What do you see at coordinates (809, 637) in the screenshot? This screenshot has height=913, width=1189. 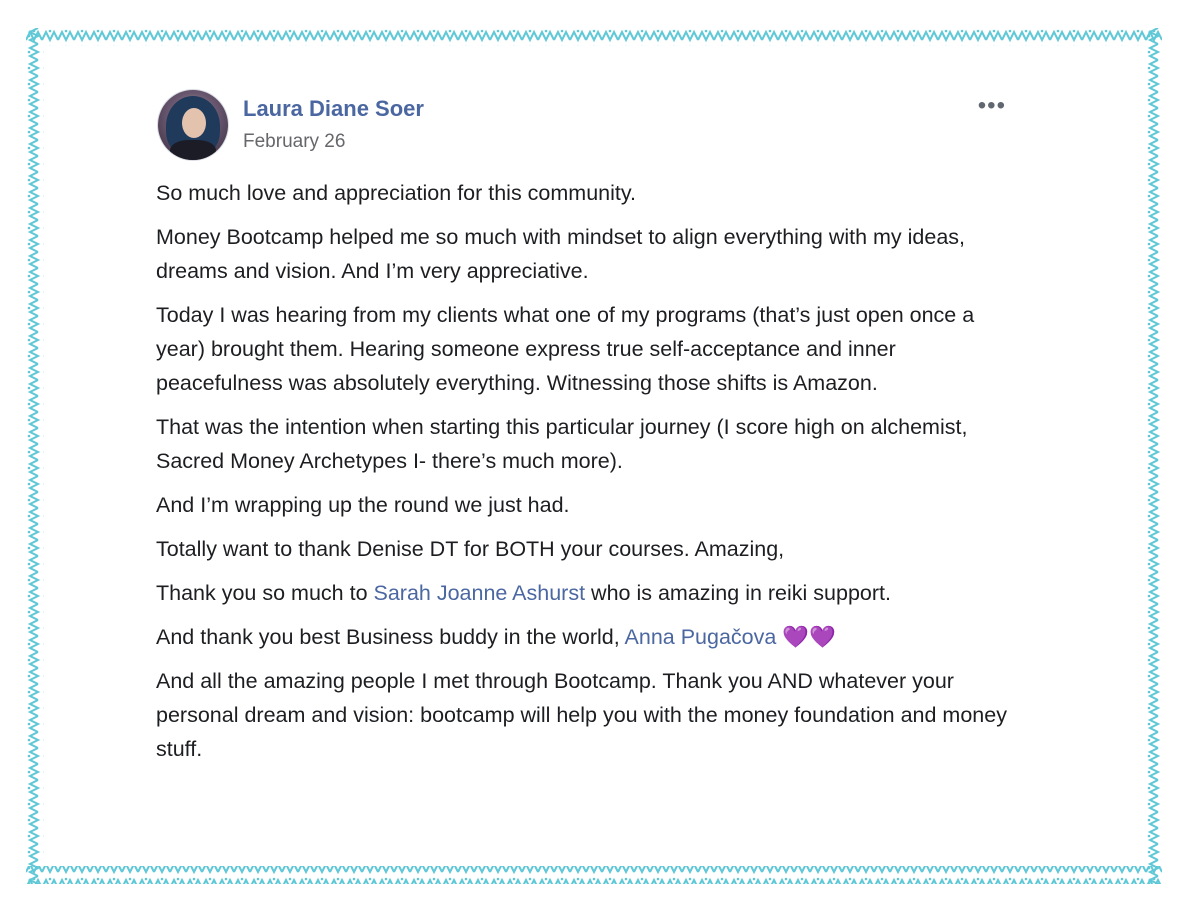 I see `purple-heart-emoji-icon: 💜💜` at bounding box center [809, 637].